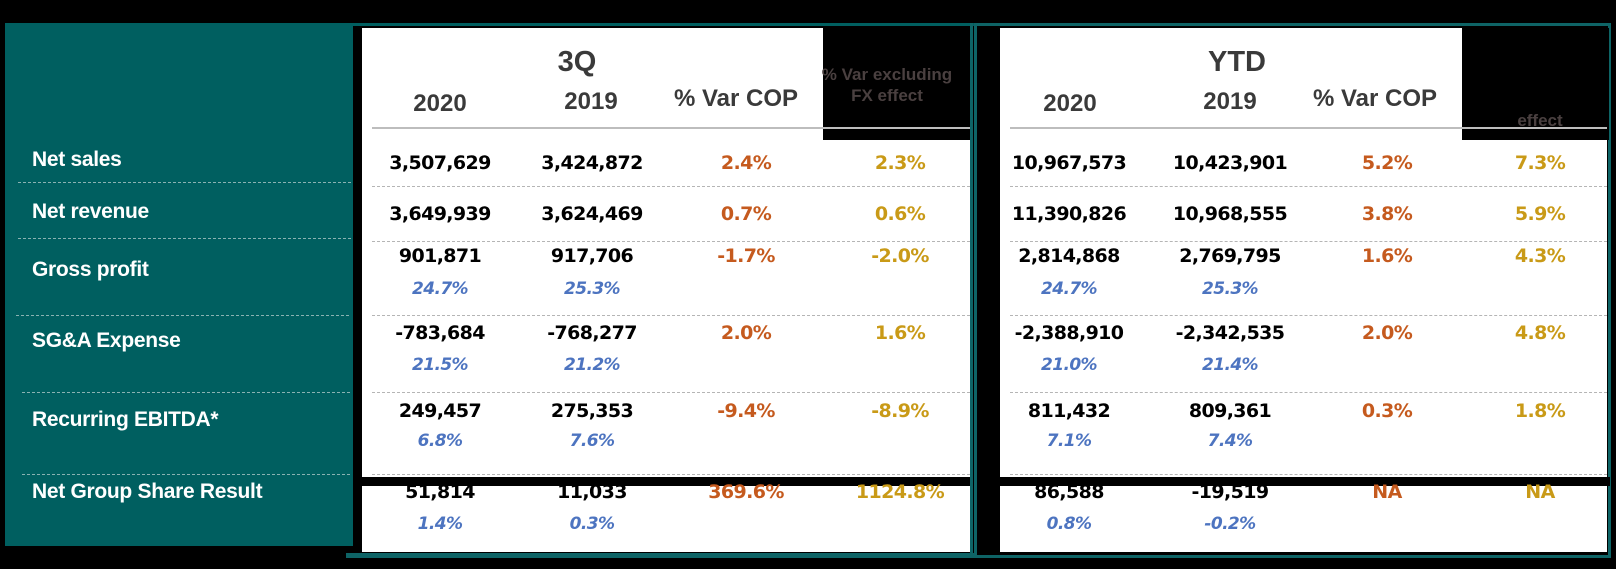 The width and height of the screenshot is (1616, 569). What do you see at coordinates (440, 256) in the screenshot?
I see `q3-value-2020: 901,871` at bounding box center [440, 256].